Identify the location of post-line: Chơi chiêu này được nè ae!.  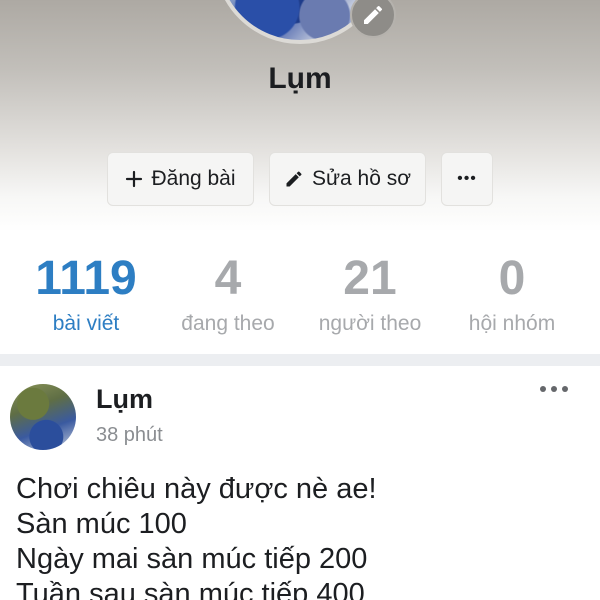
(196, 489).